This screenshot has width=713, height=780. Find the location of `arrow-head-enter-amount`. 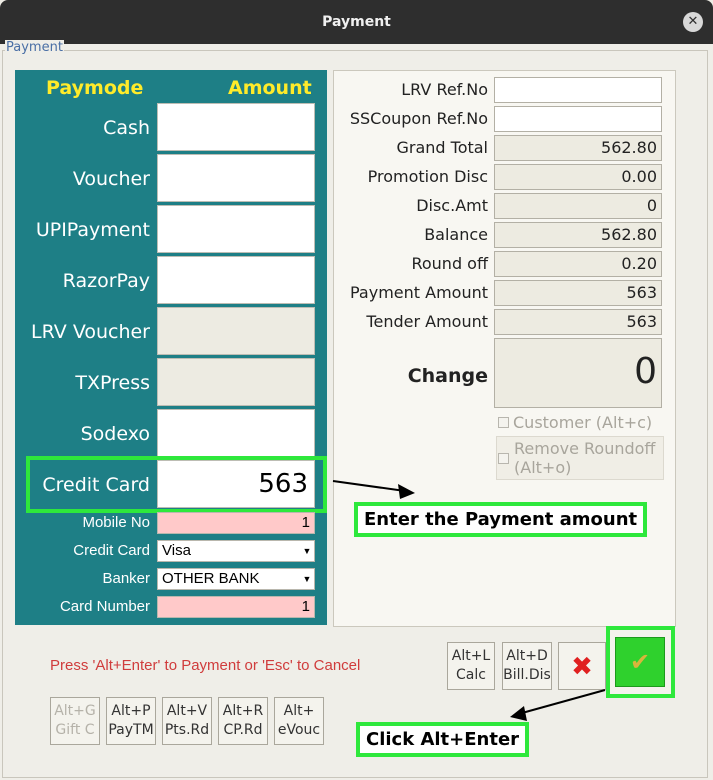

arrow-head-enter-amount is located at coordinates (406, 491).